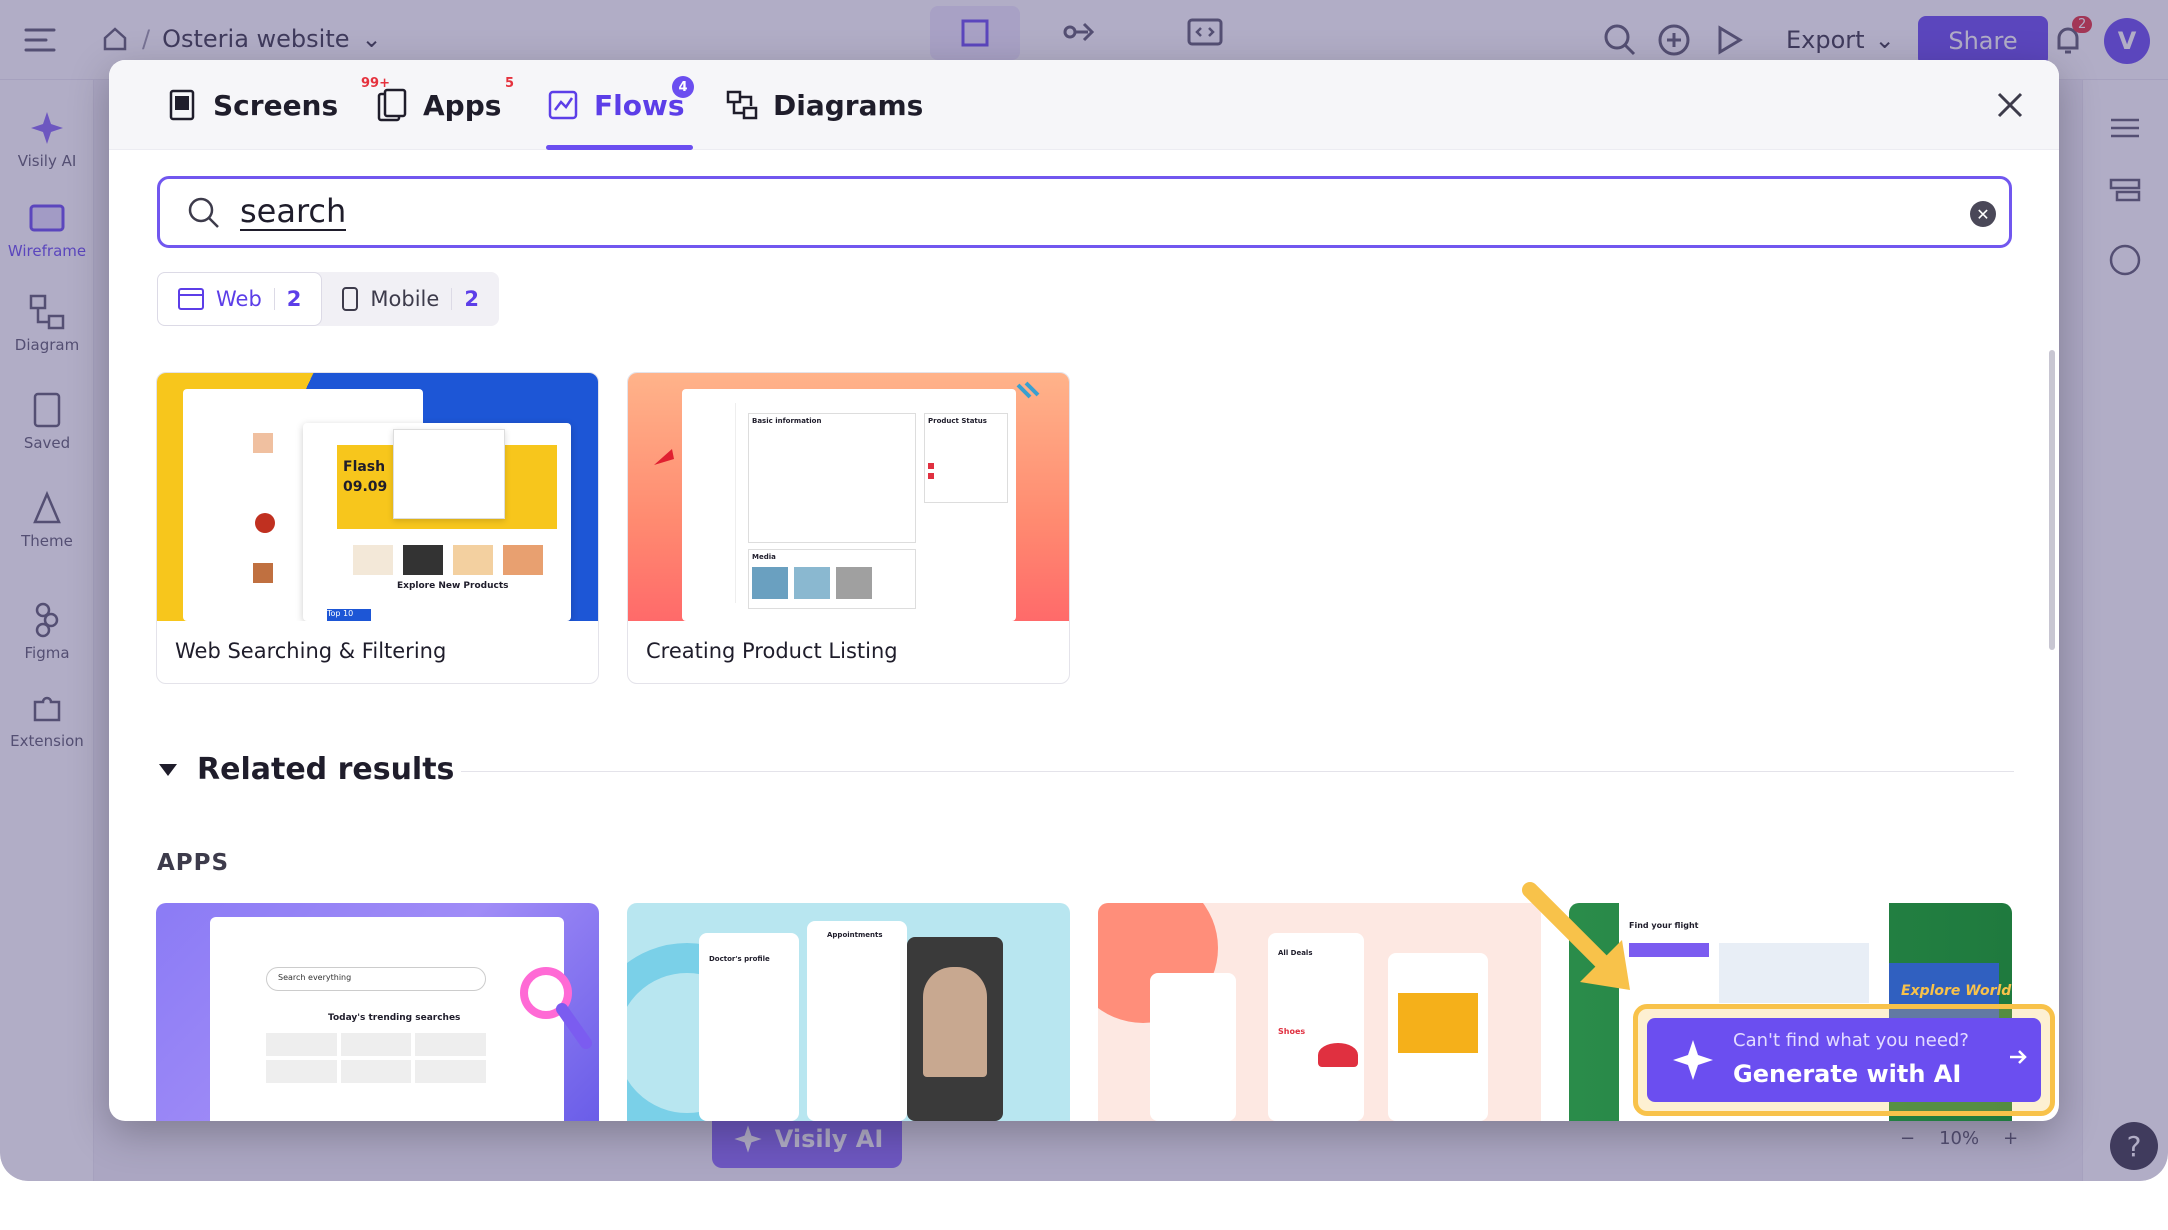 This screenshot has width=2168, height=1230. Describe the element at coordinates (848, 497) in the screenshot. I see `result-thumbnail: Basic information Product Status Media` at that location.